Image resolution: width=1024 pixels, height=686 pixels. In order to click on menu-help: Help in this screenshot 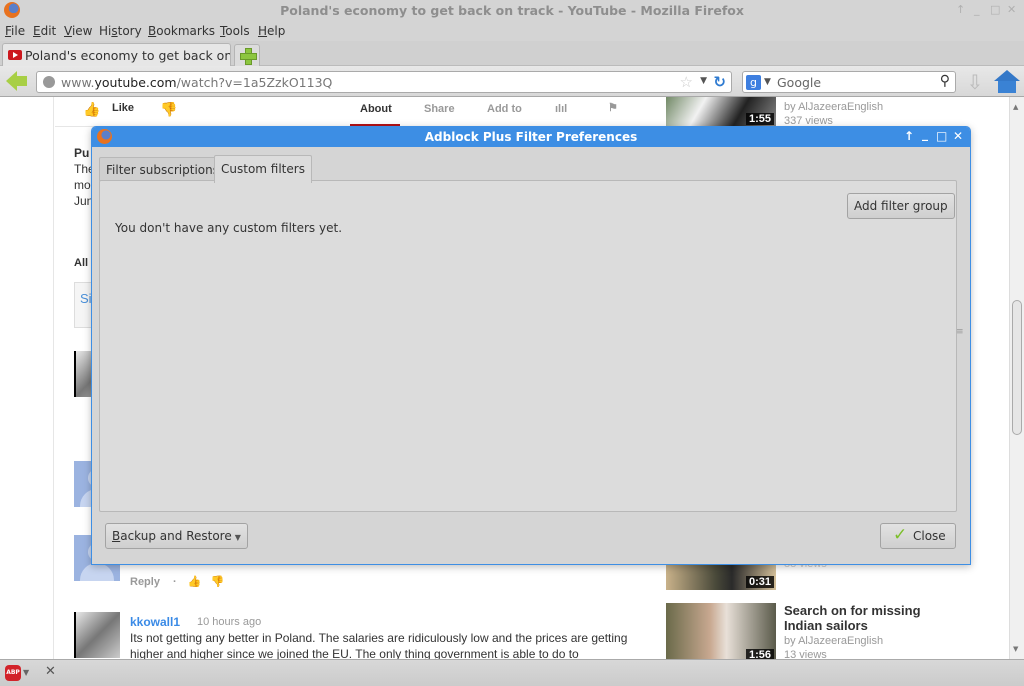, I will do `click(271, 31)`.